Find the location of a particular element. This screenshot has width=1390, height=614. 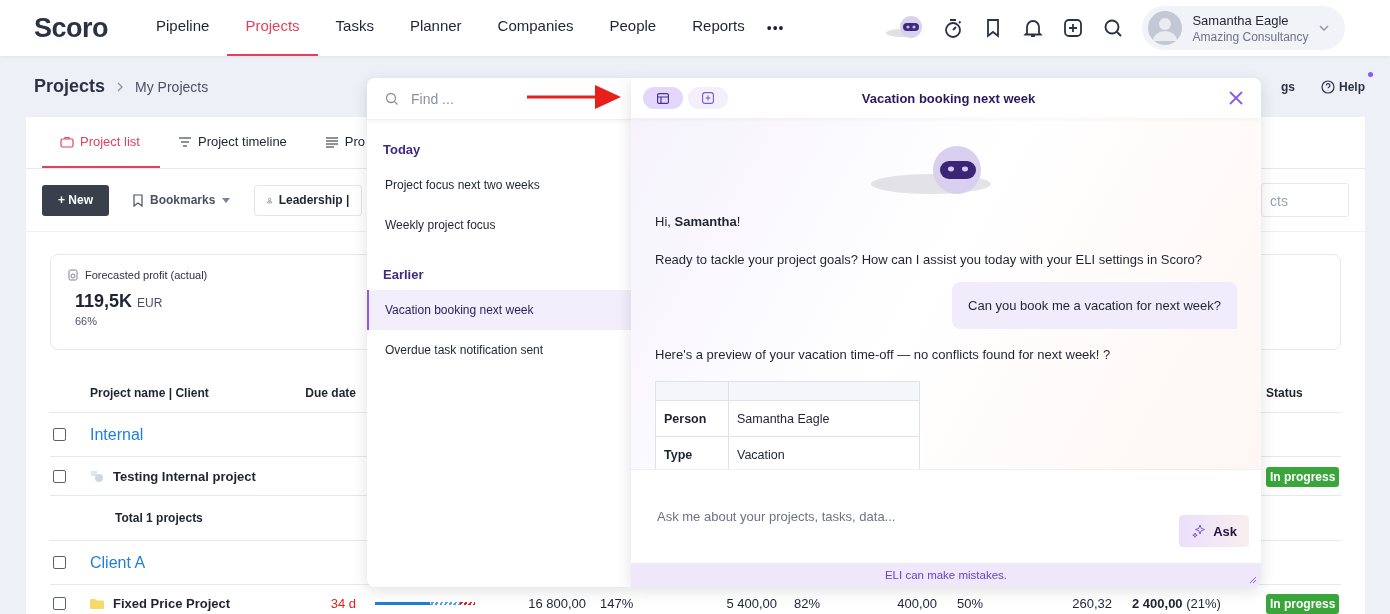

table-cell-text: 147% is located at coordinates (617, 603).